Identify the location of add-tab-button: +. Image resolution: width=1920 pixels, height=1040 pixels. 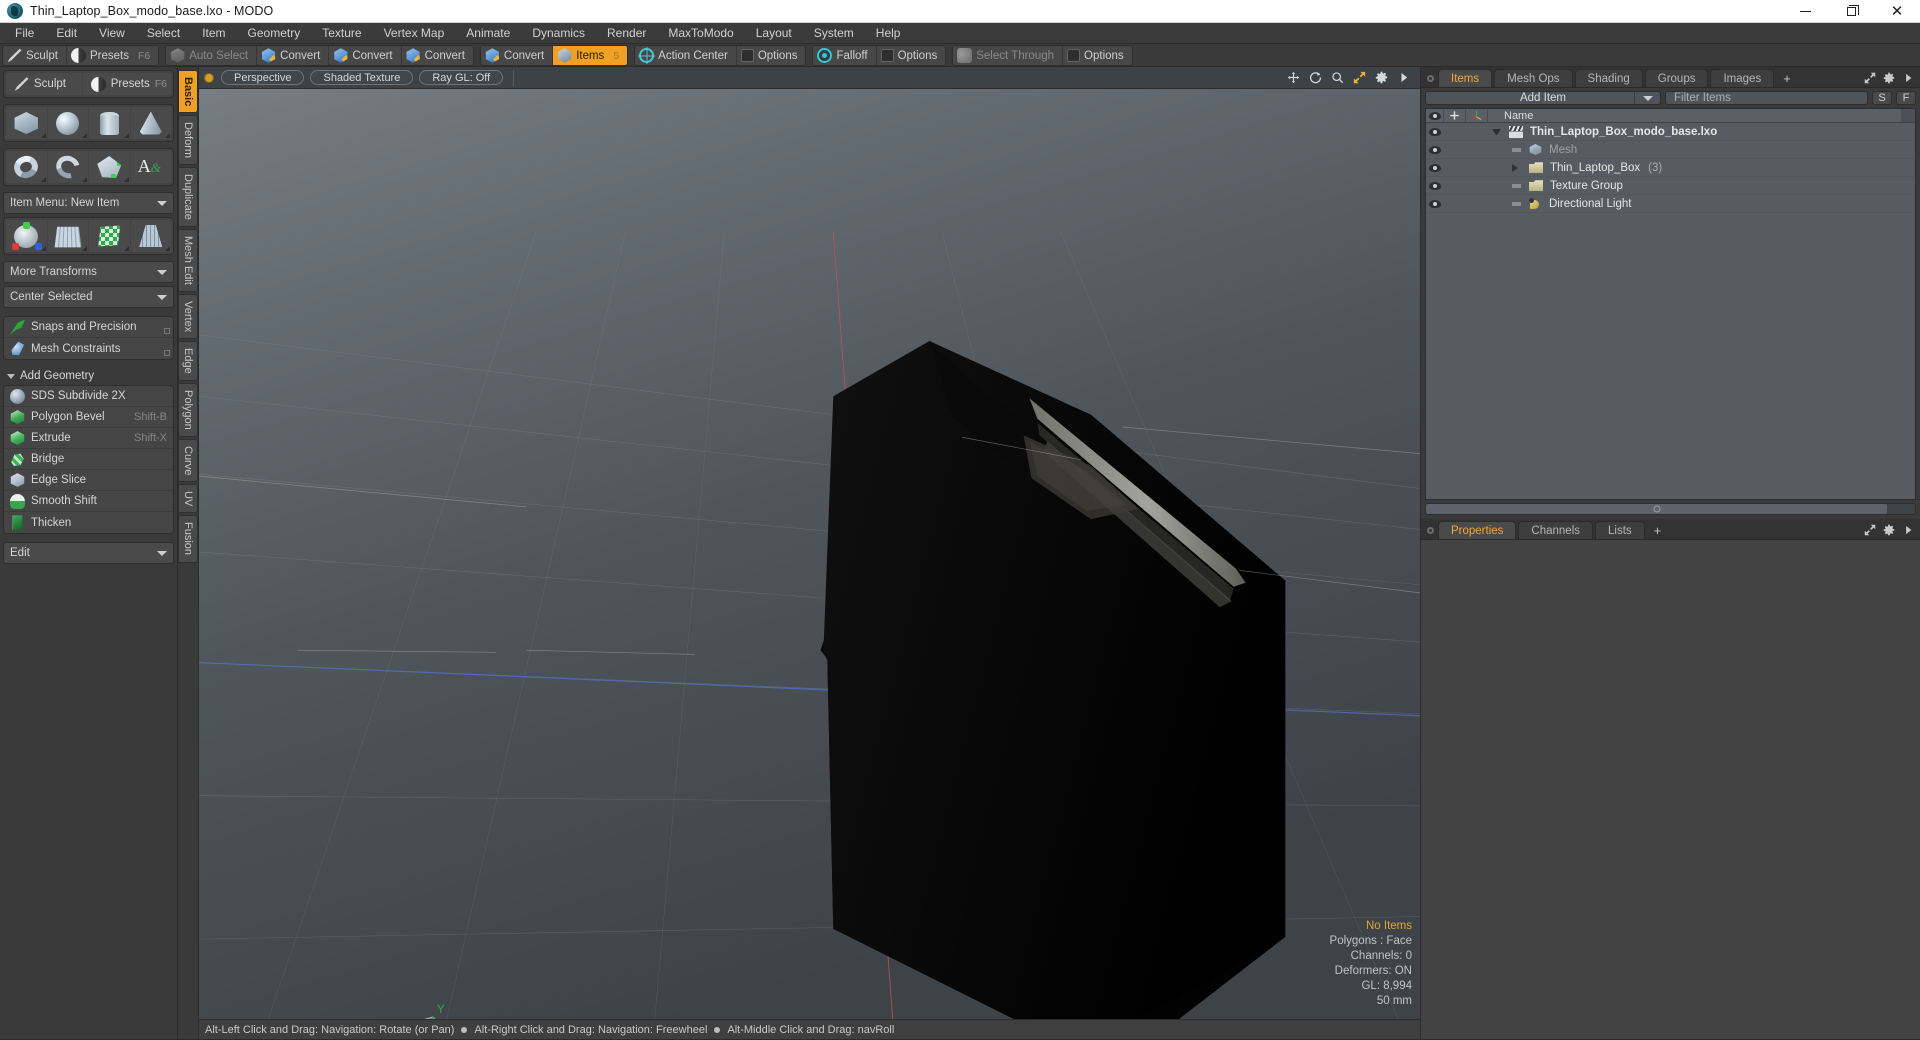
(1787, 78).